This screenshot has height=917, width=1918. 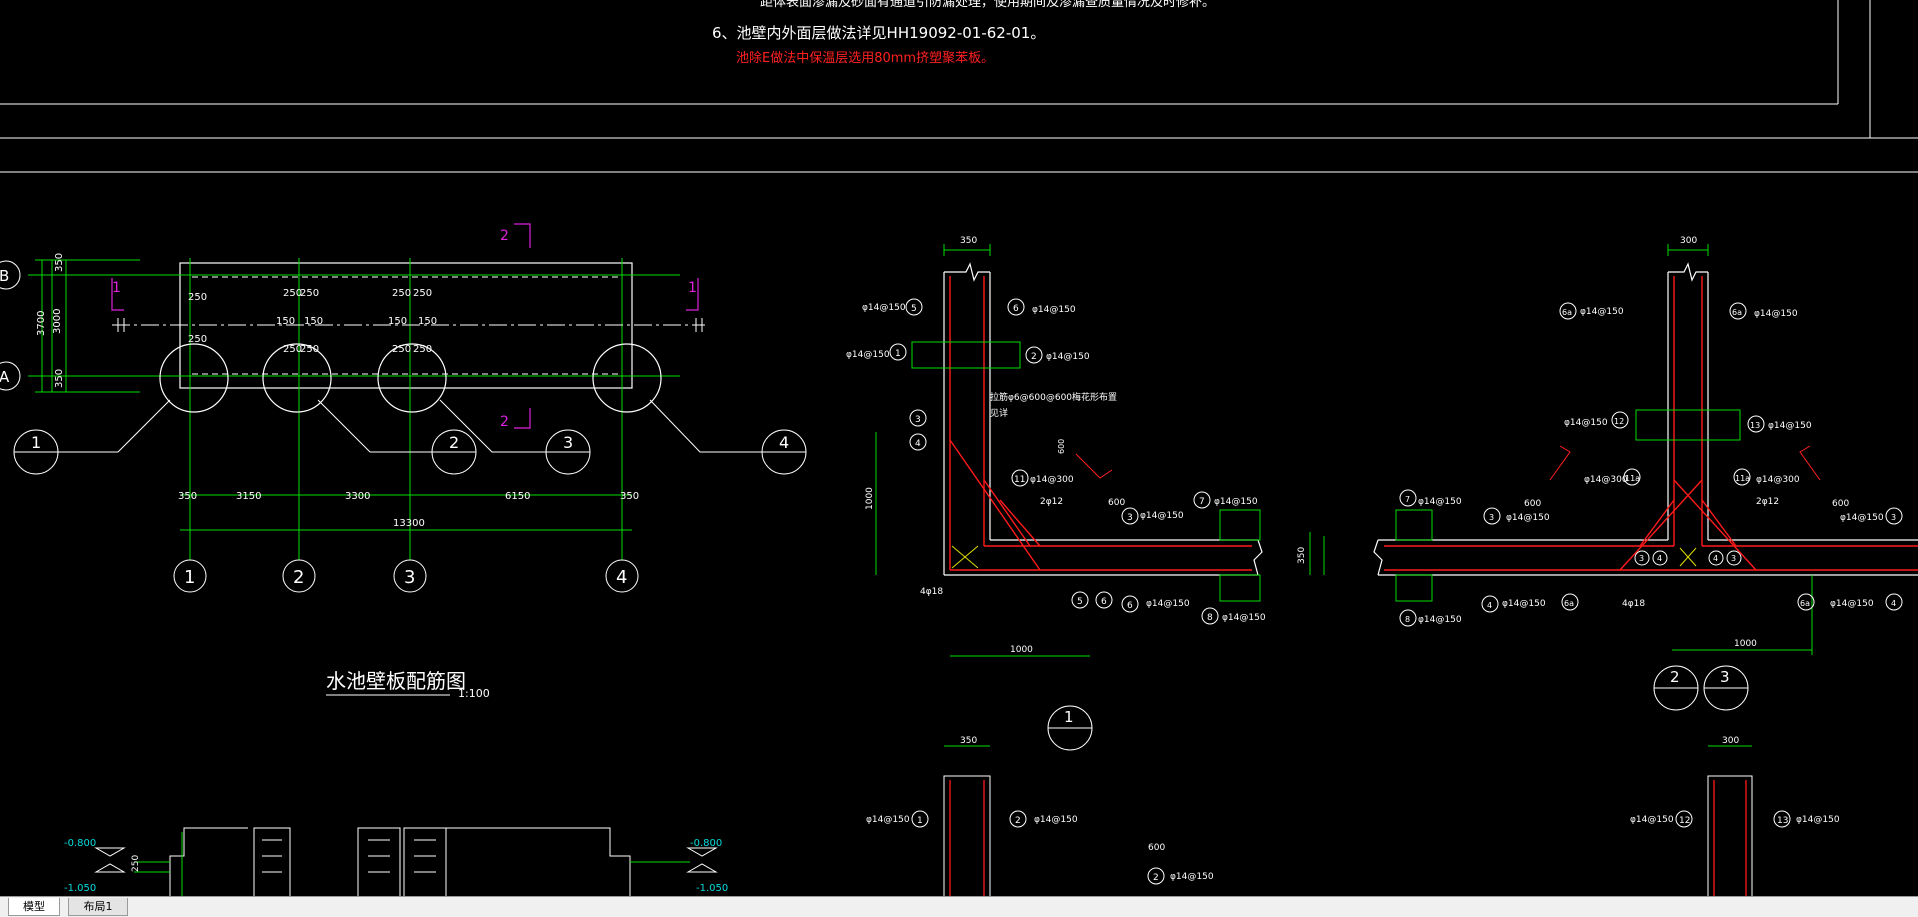 I want to click on d1-note-hook: 拉筋φ6@600@600梅花形布置, so click(x=1053, y=397).